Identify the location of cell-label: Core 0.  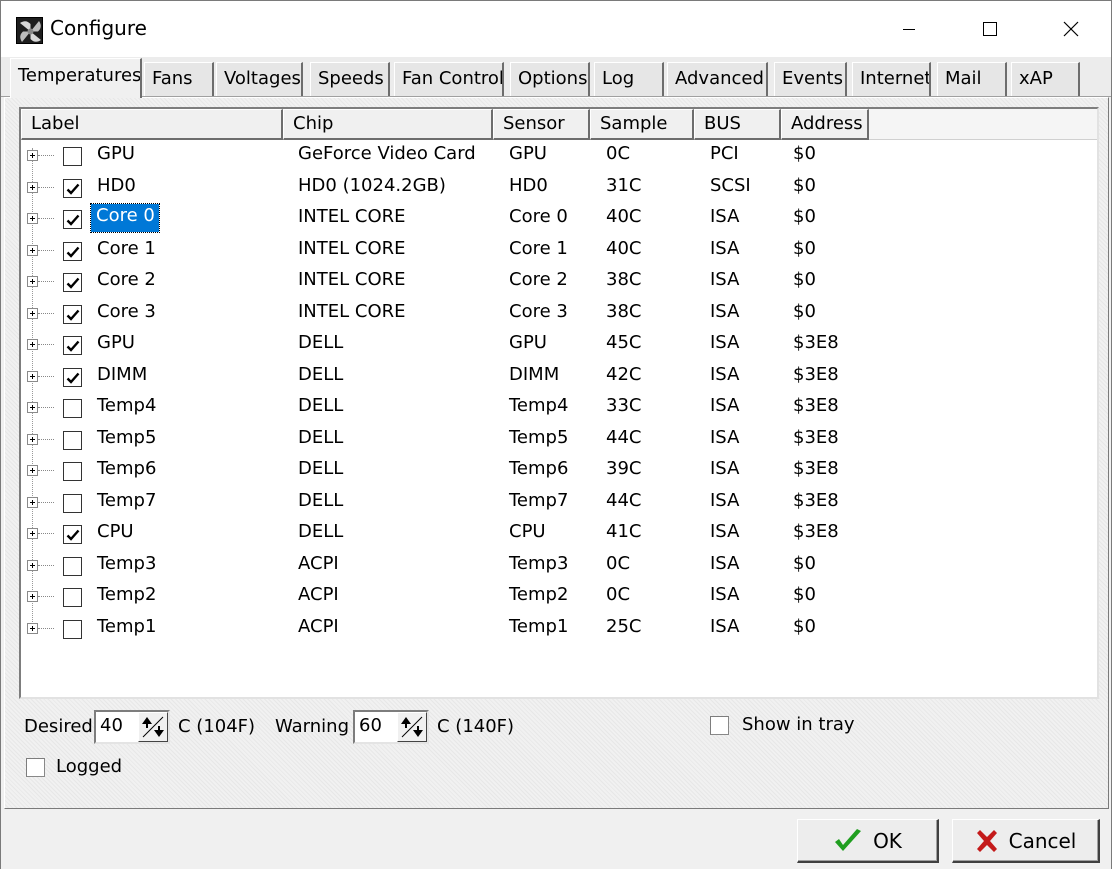
(125, 218).